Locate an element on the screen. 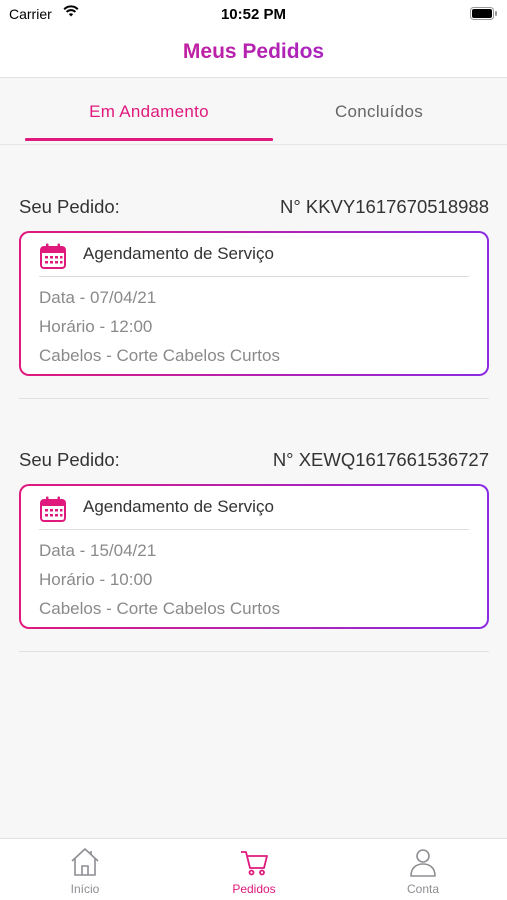  home-icon is located at coordinates (85, 862).